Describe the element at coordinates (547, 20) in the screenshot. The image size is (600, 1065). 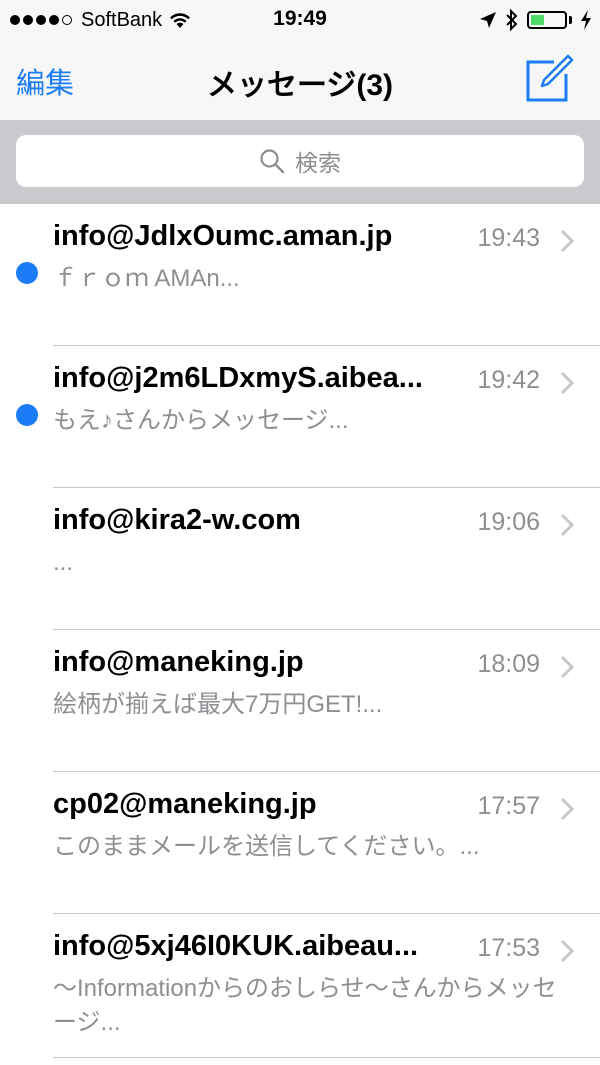
I see `battery-icon` at that location.